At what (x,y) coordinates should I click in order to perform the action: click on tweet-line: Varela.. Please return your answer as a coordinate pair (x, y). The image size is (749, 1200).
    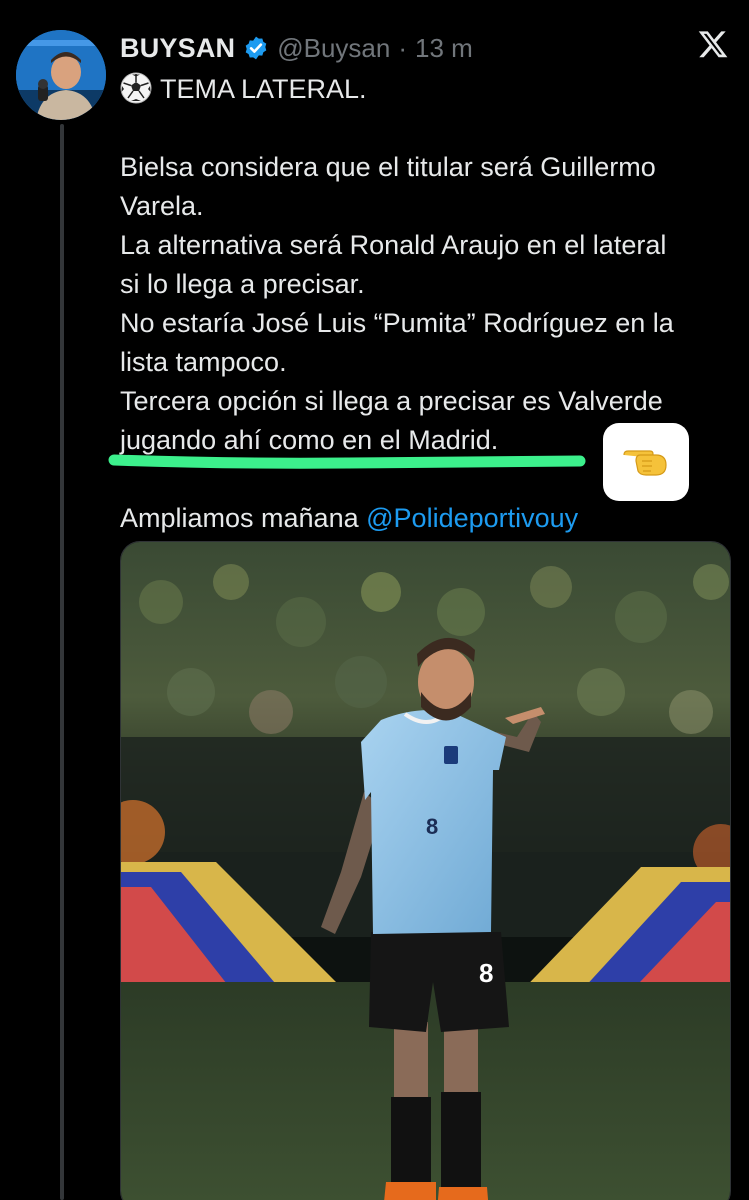
    Looking at the image, I should click on (162, 206).